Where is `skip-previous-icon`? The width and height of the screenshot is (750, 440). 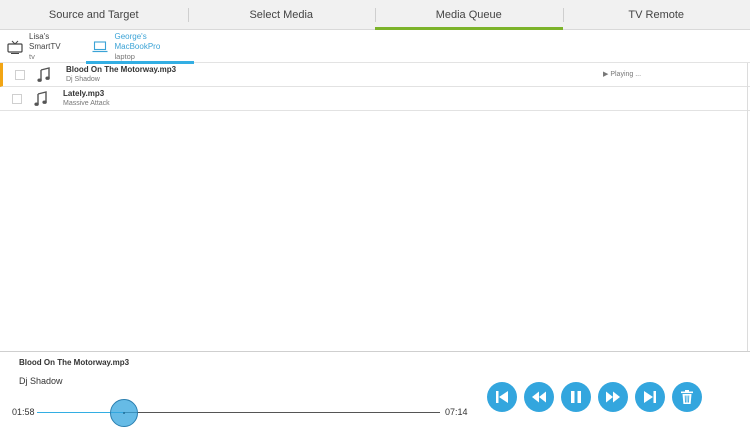
skip-previous-icon is located at coordinates (502, 397).